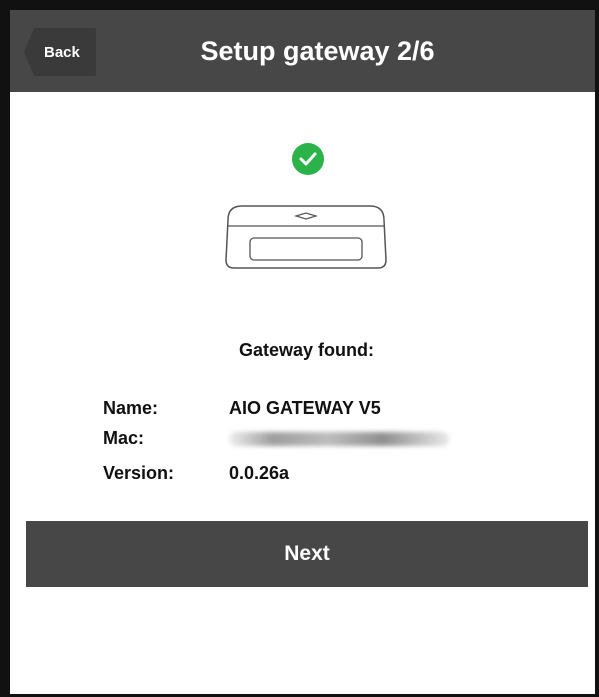 Image resolution: width=599 pixels, height=697 pixels. I want to click on gateway-found-label: Gateway found:, so click(306, 350).